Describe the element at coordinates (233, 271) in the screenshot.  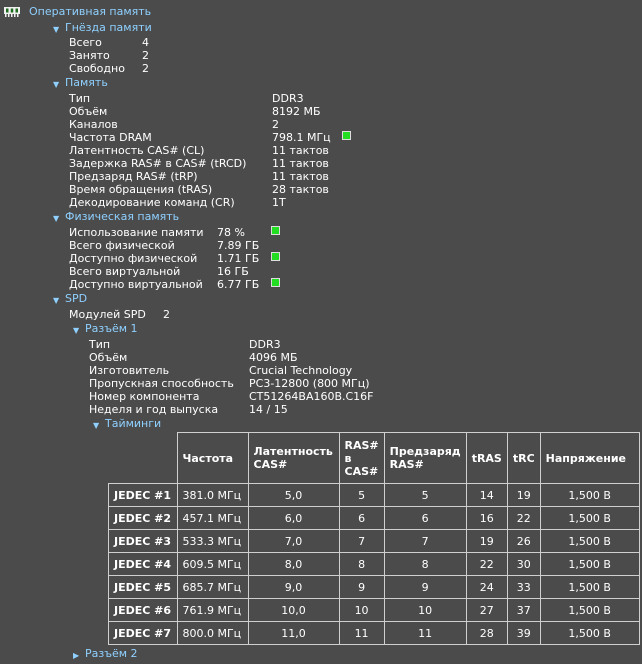
I see `total-virtual-value: 16 ГБ` at that location.